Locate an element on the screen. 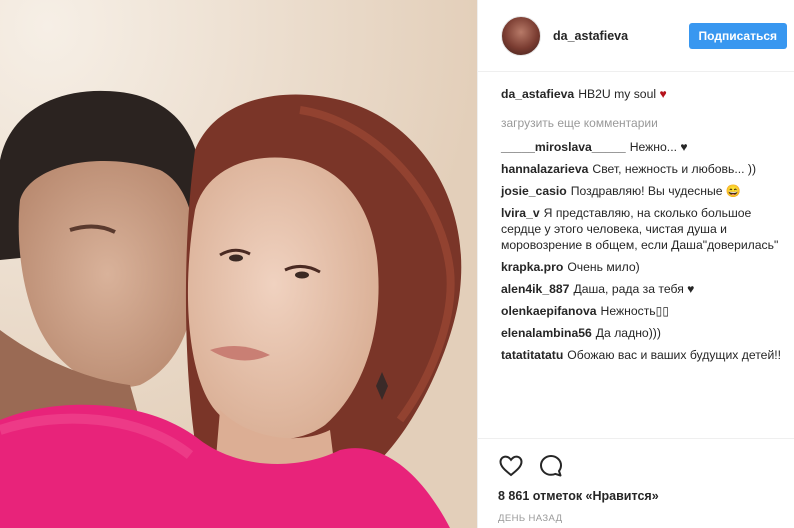 The image size is (794, 528). post-actions: 8 861 отметок «Нравится» ДЕНЬ НАЗАД is located at coordinates (636, 483).